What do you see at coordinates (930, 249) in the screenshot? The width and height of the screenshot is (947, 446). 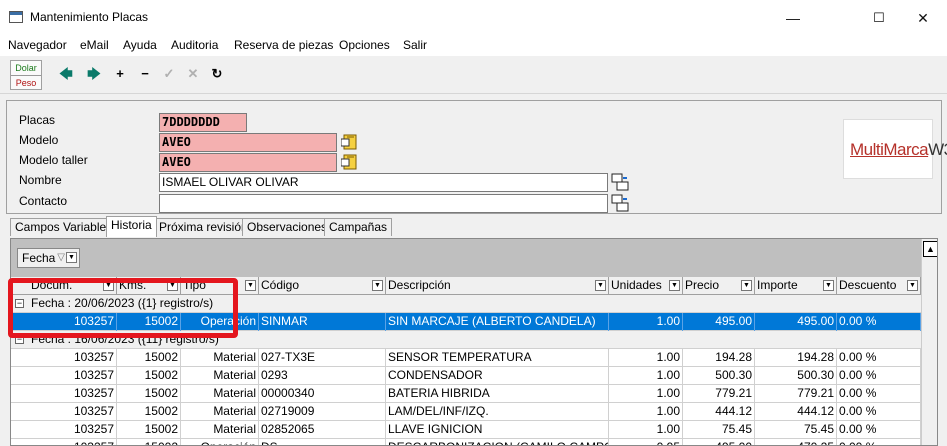 I see `scroll-up-arrow-icon: ▲` at bounding box center [930, 249].